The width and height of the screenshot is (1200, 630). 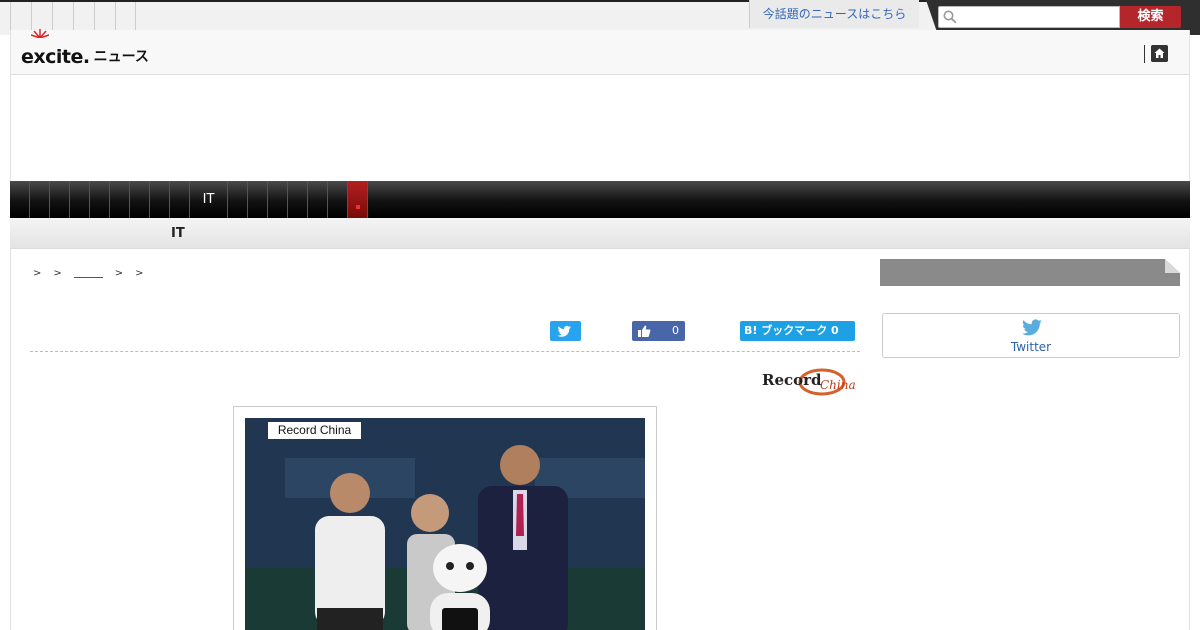 What do you see at coordinates (792, 380) in the screenshot?
I see `record-china-logo-word: Record` at bounding box center [792, 380].